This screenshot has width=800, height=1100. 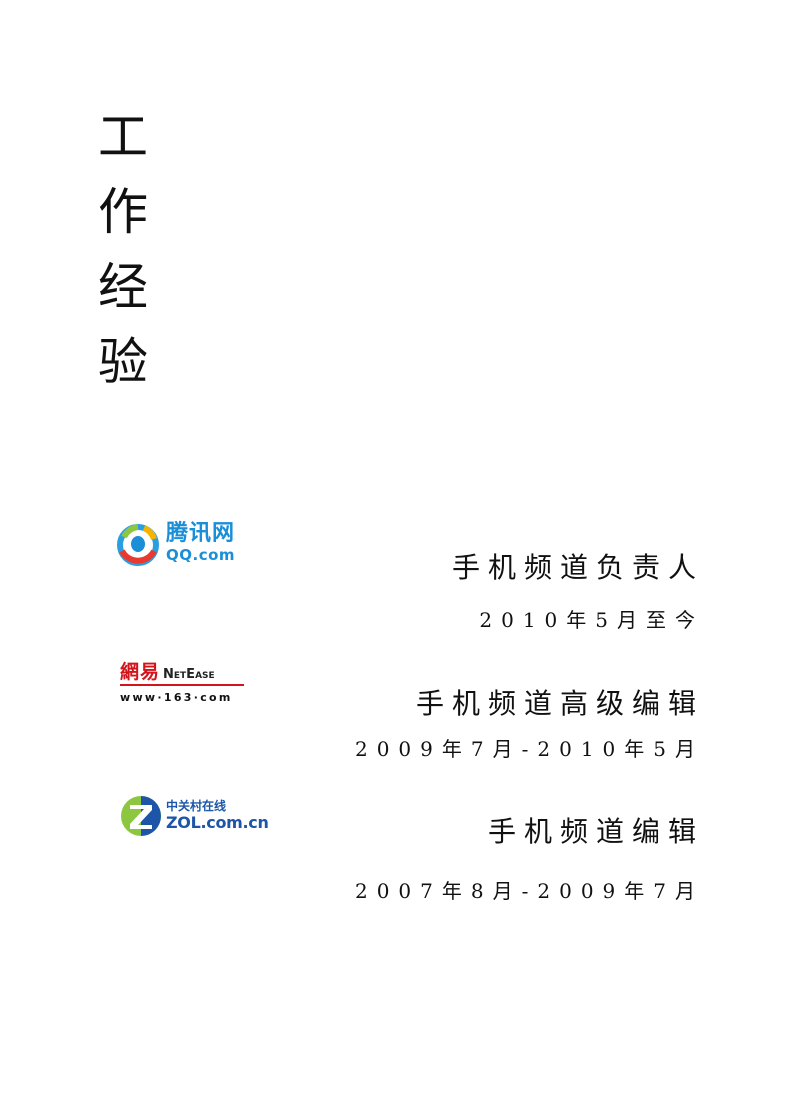 I want to click on netease-divider, so click(x=182, y=685).